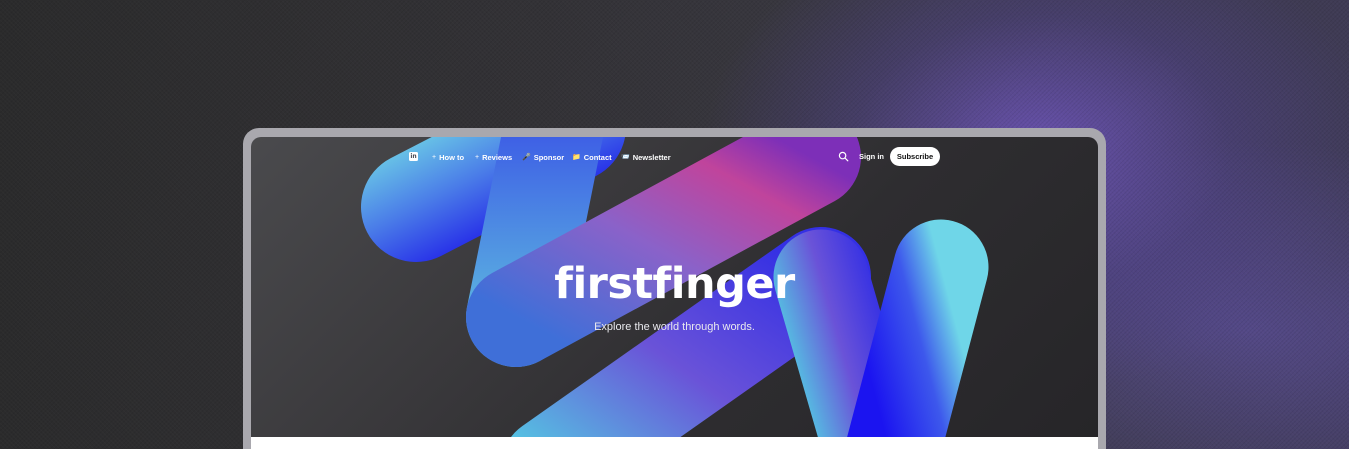  Describe the element at coordinates (452, 157) in the screenshot. I see `nav-item-label: How to` at that location.